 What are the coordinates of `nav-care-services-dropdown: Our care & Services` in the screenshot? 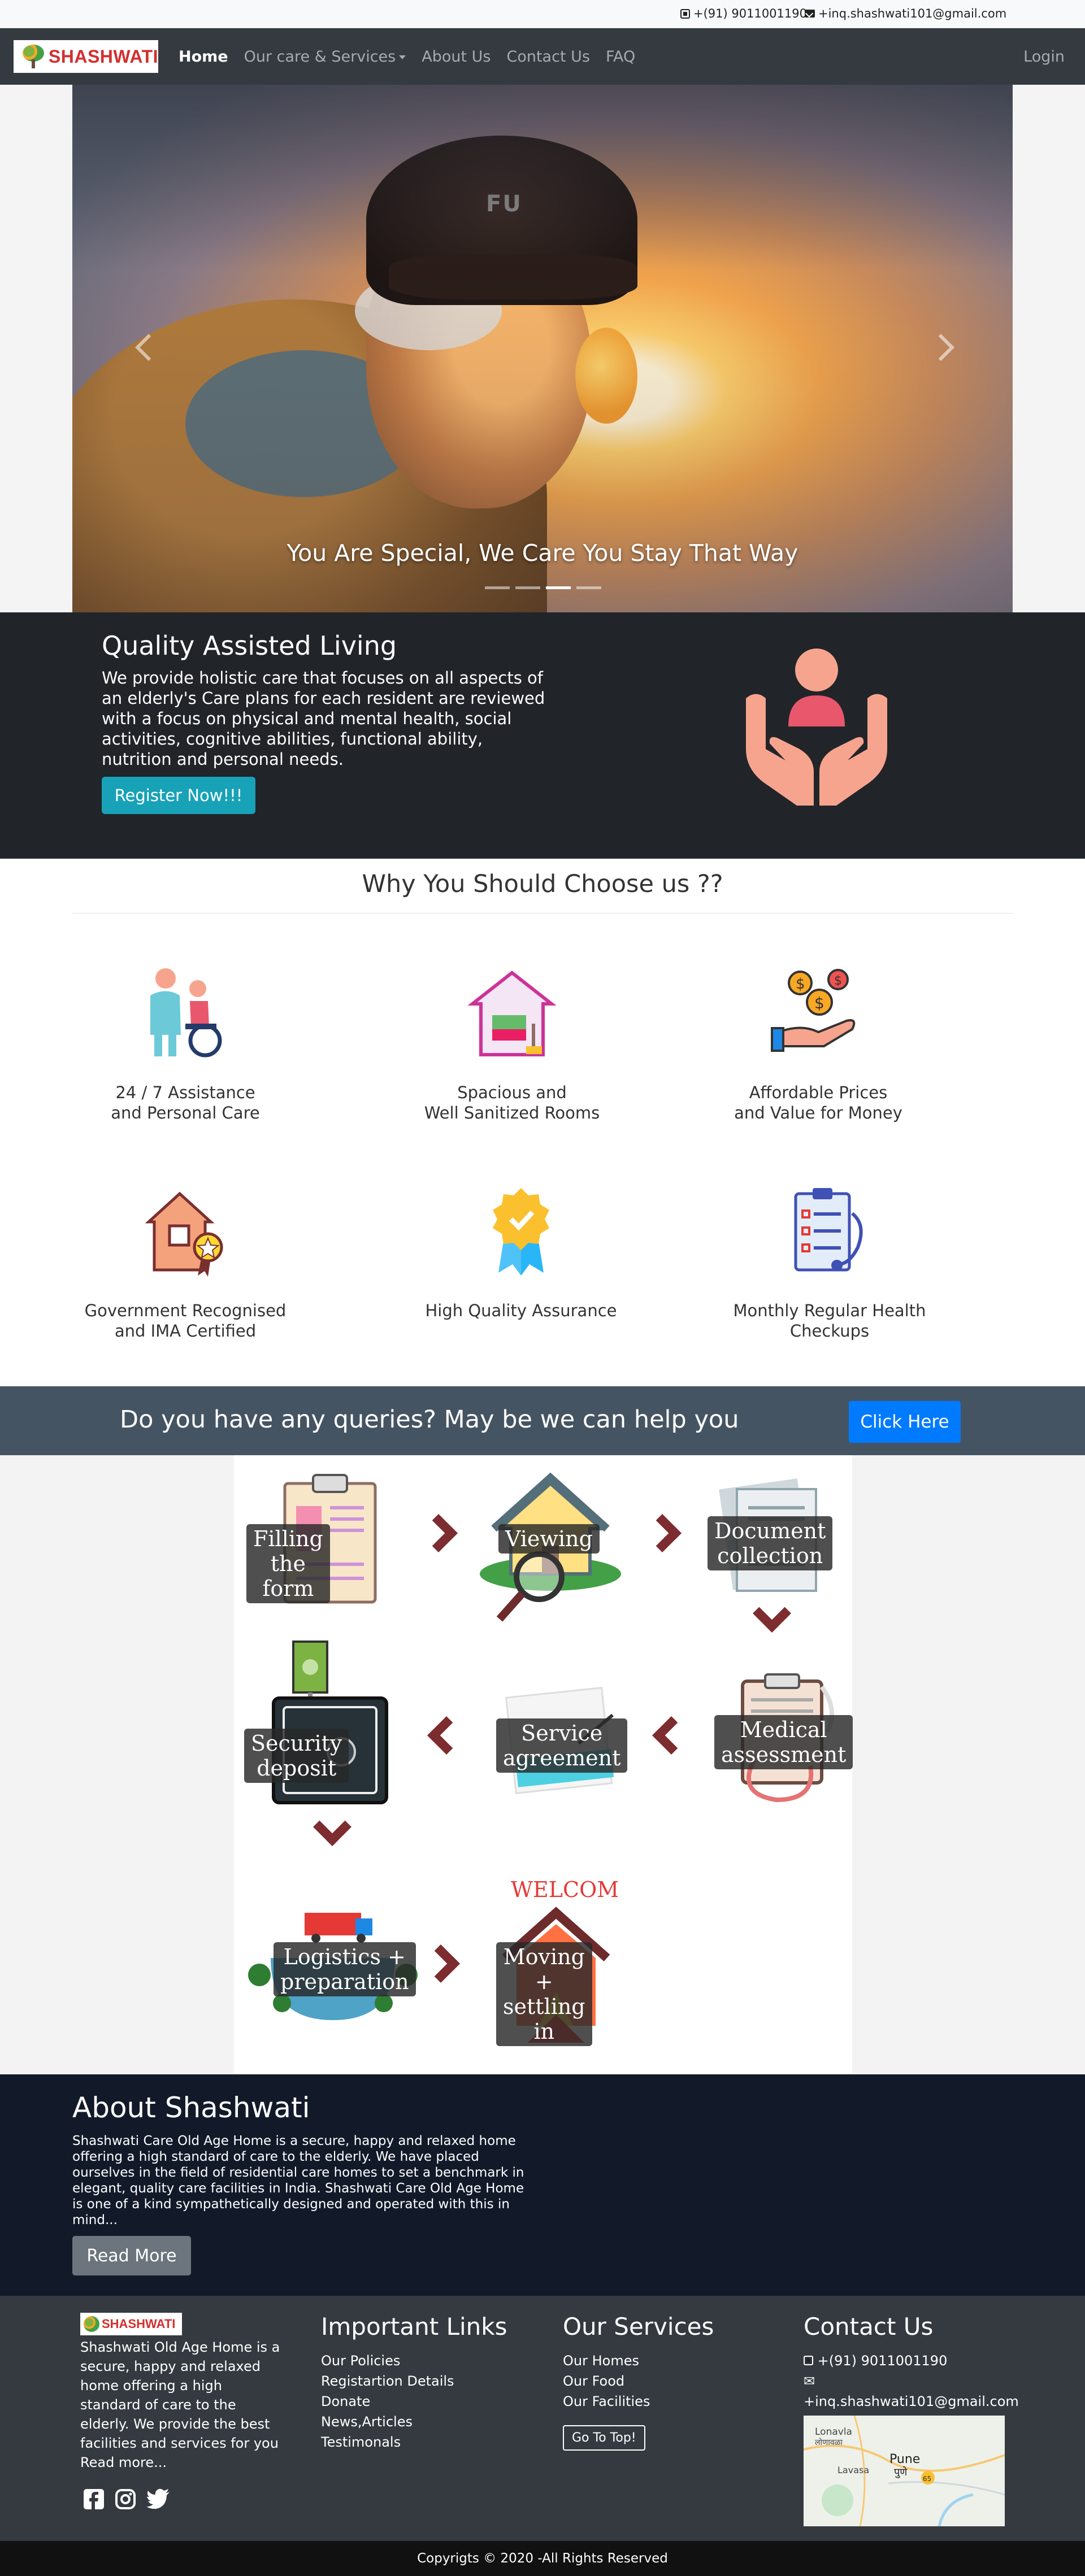 It's located at (325, 57).